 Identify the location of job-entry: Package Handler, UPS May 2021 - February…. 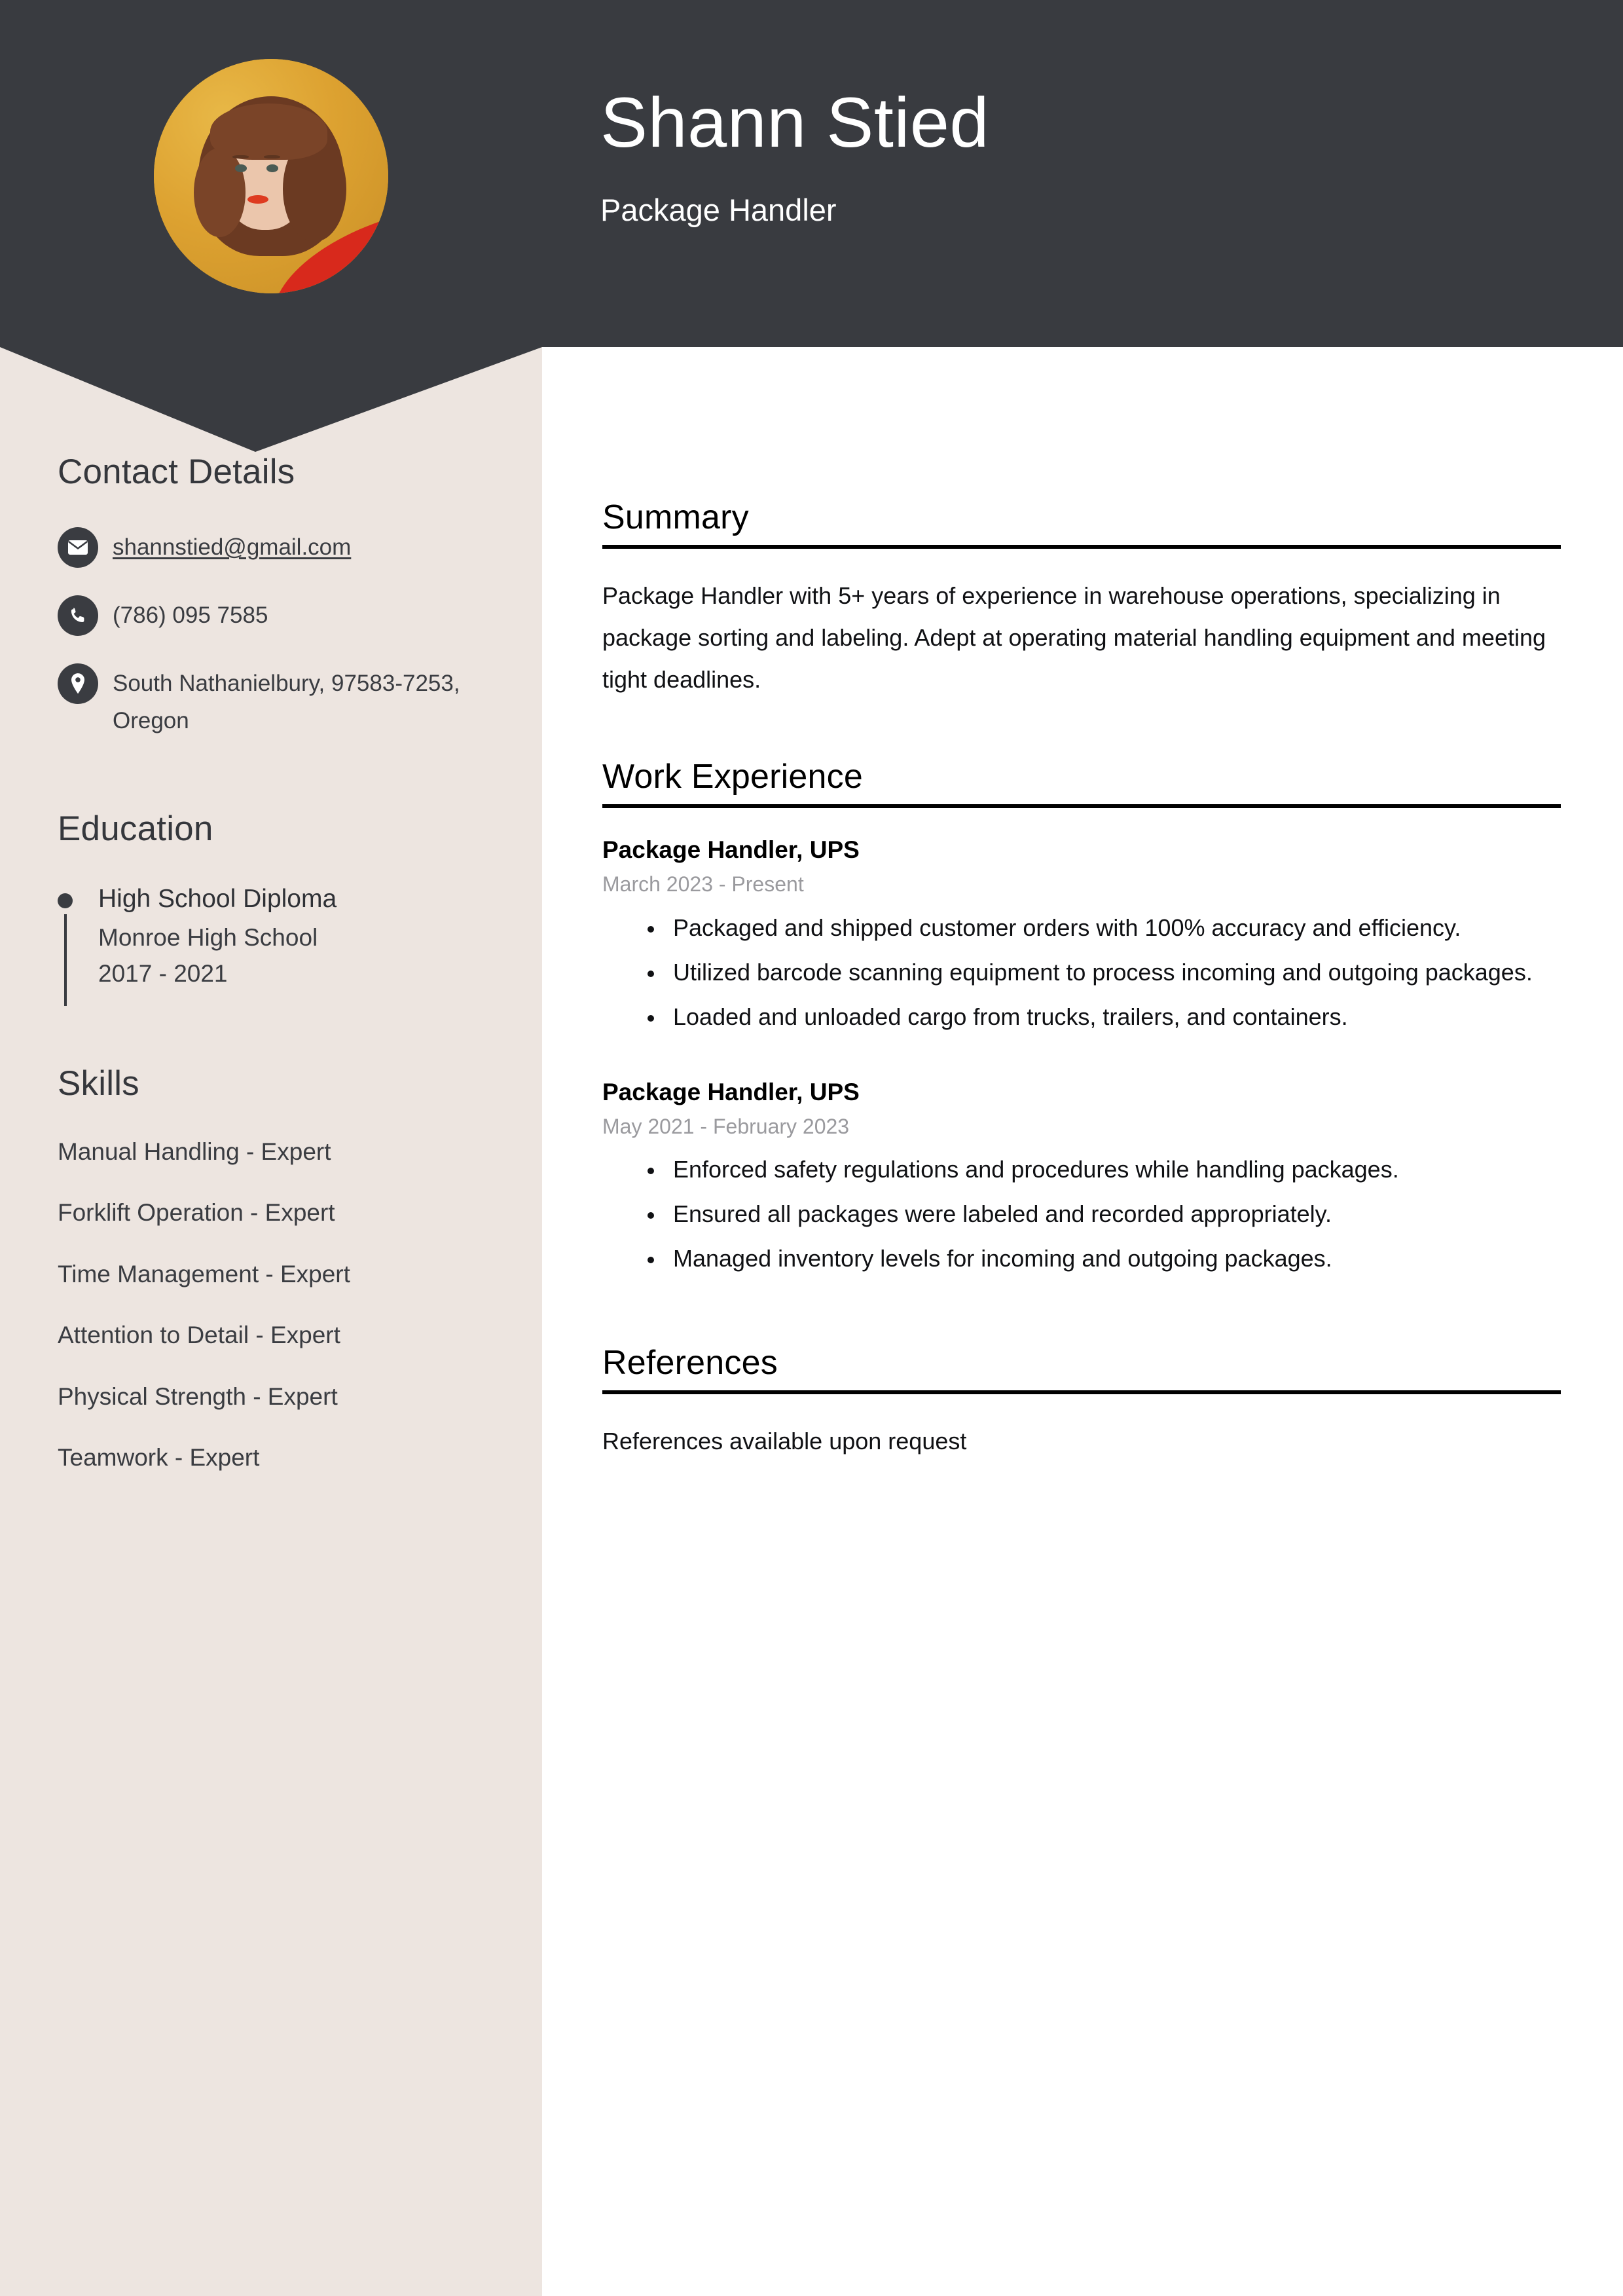
(1081, 1178).